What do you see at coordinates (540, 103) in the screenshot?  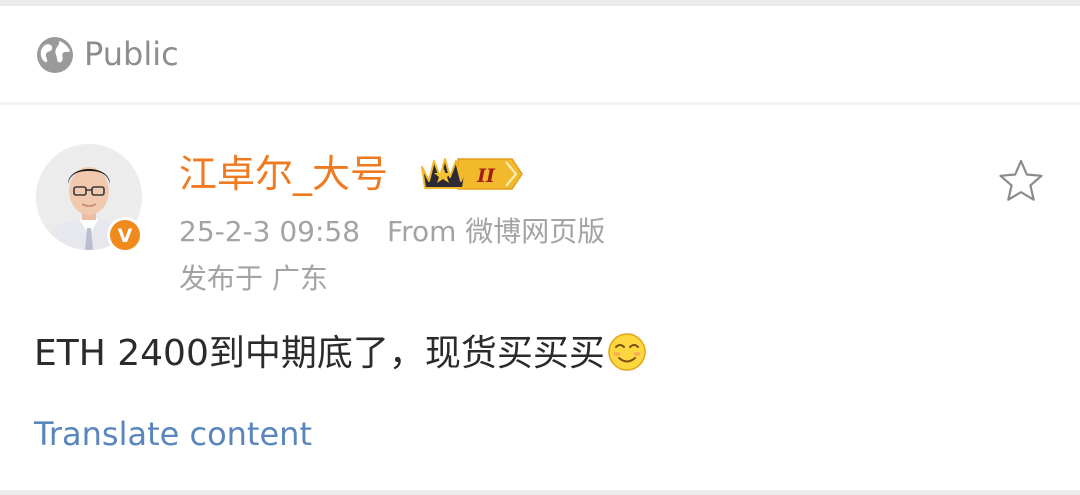 I see `section-divider` at bounding box center [540, 103].